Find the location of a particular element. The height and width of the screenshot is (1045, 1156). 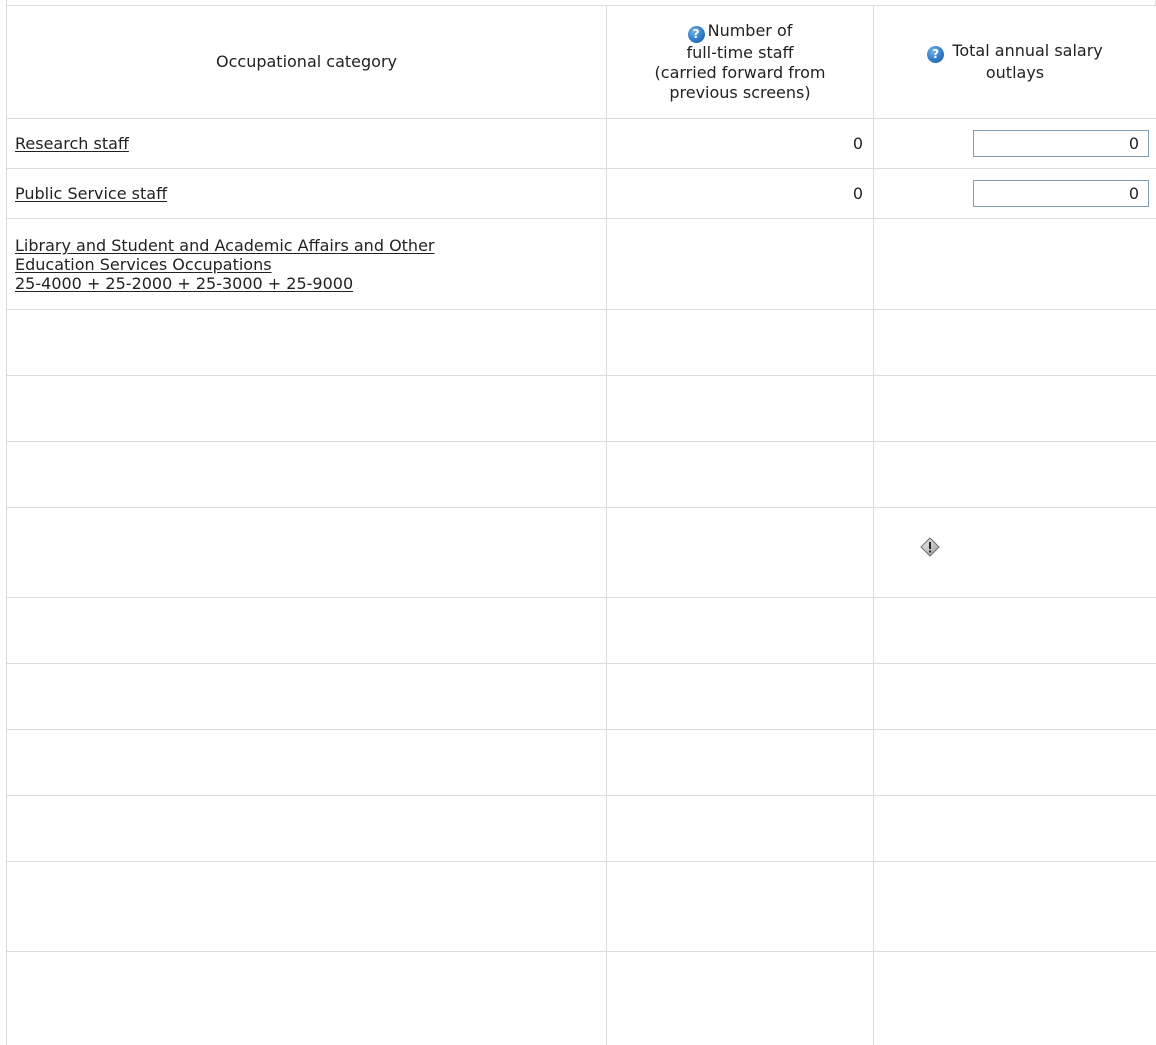

research-staff-link: Research staff is located at coordinates (310, 143).